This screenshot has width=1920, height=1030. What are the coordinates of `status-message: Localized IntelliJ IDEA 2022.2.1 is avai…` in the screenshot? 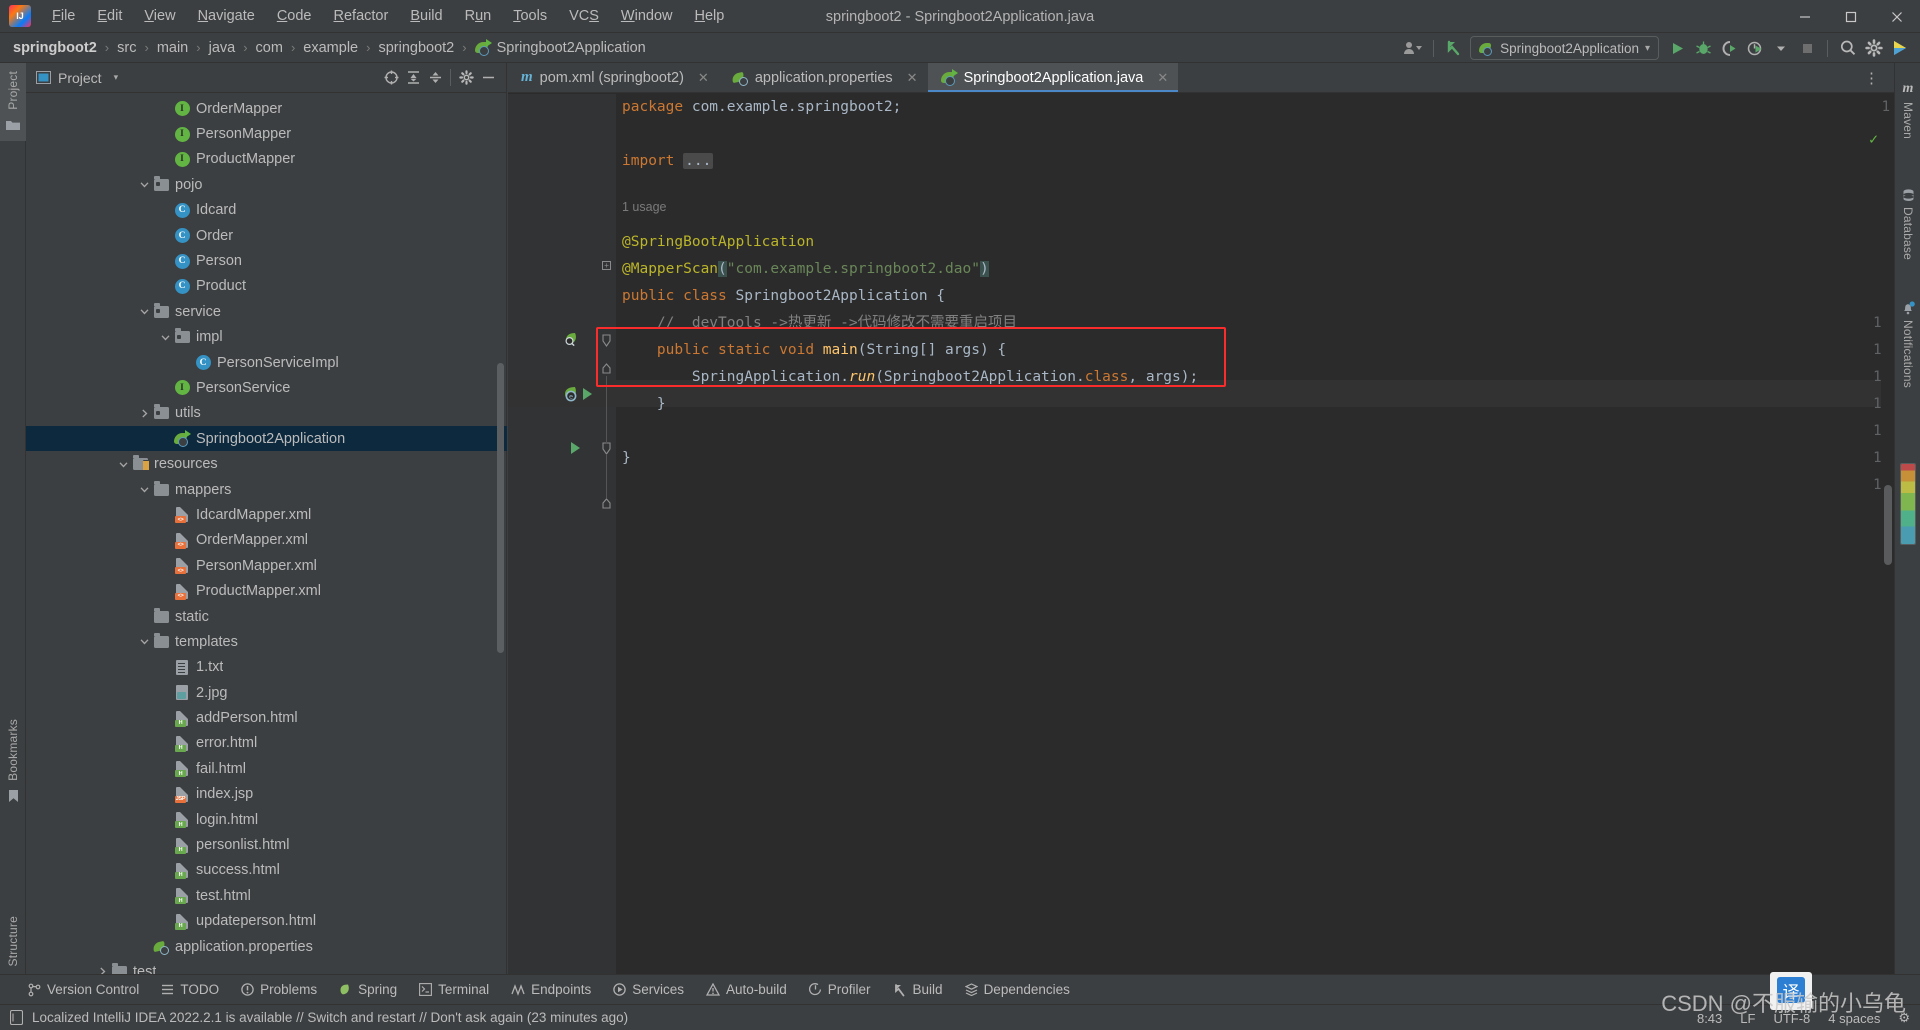 It's located at (330, 1017).